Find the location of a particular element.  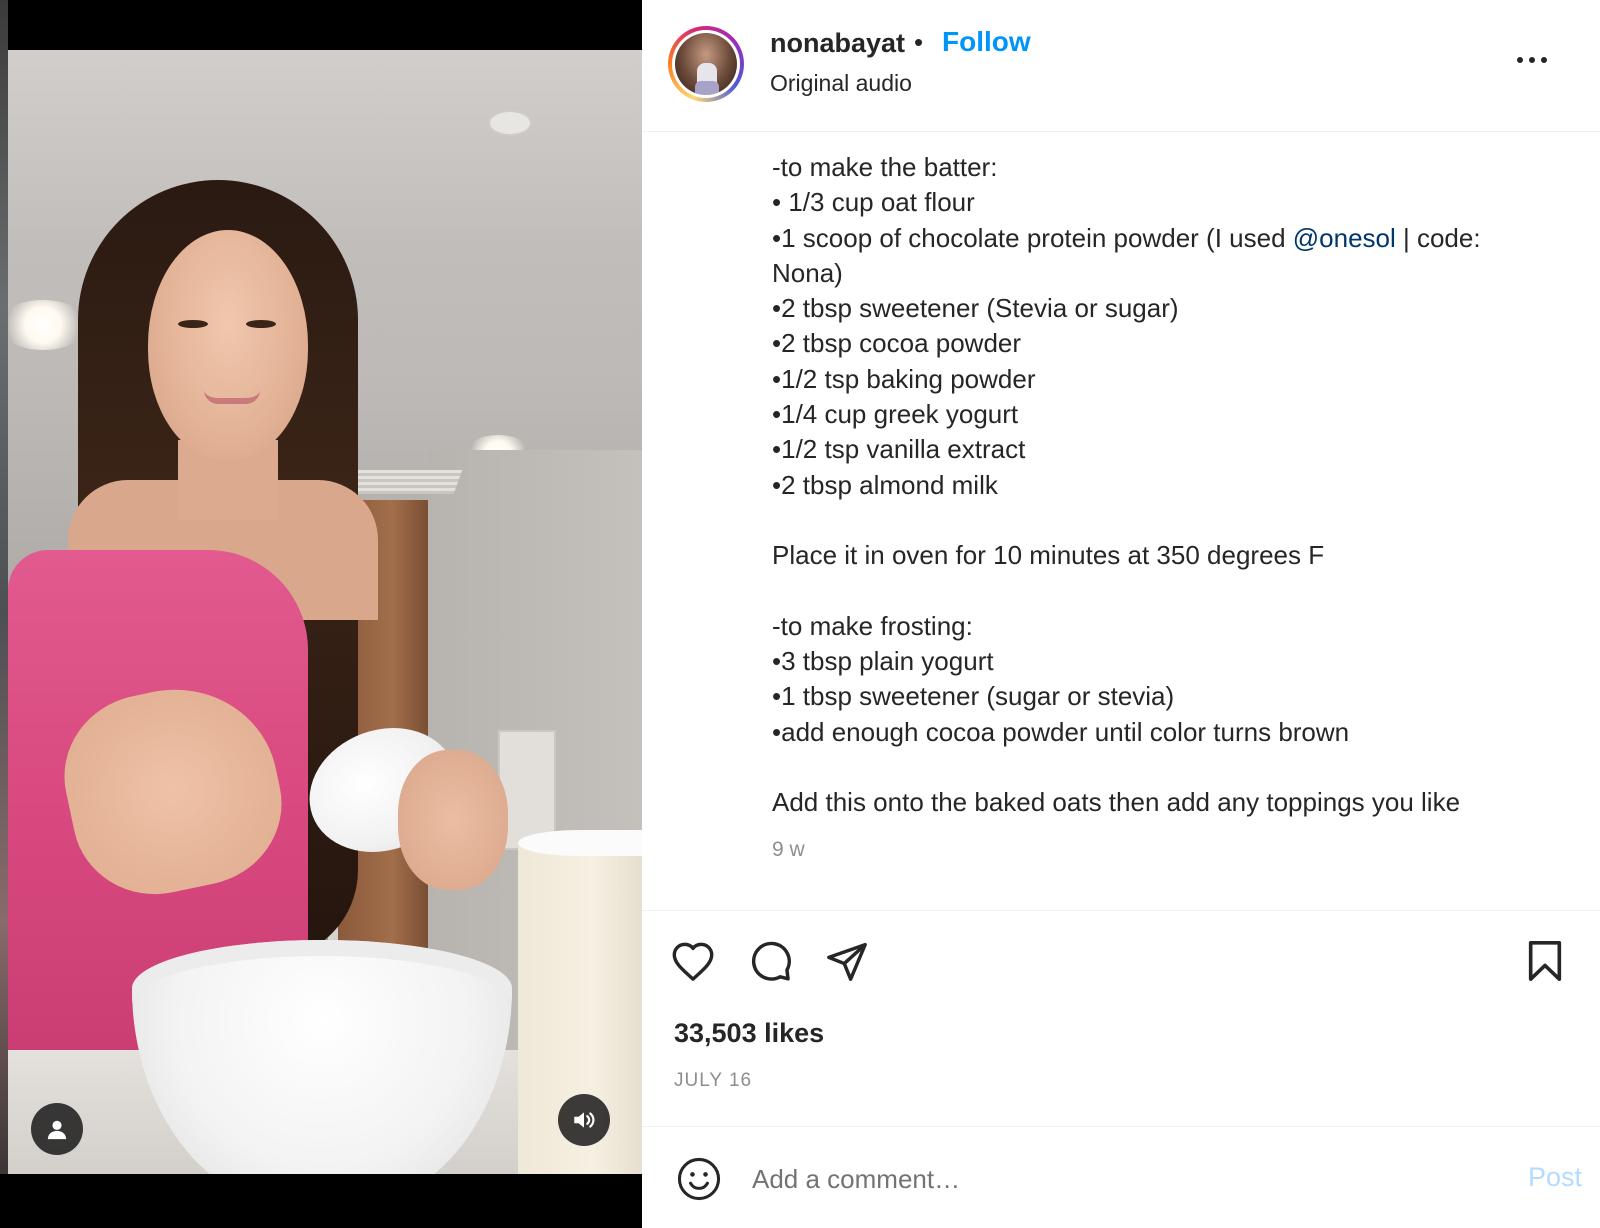

like-button is located at coordinates (693, 961).